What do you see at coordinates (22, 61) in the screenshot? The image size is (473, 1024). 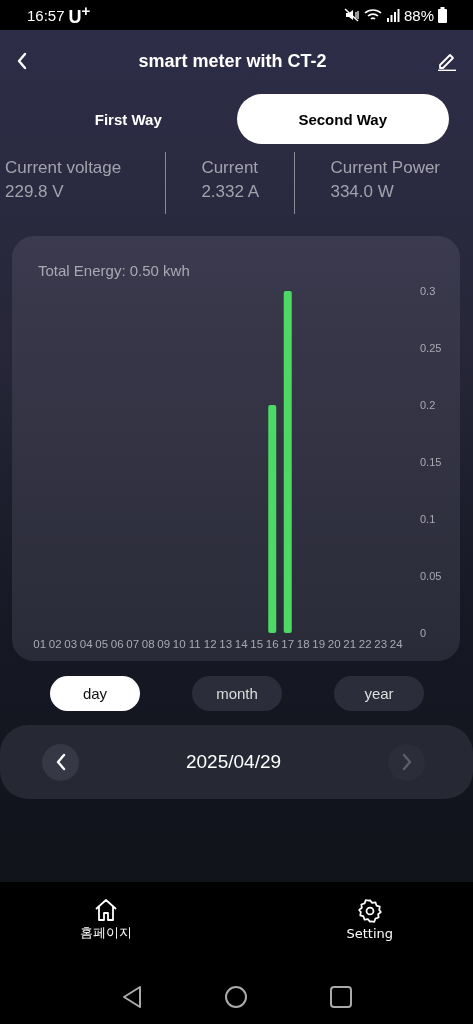 I see `back-icon` at bounding box center [22, 61].